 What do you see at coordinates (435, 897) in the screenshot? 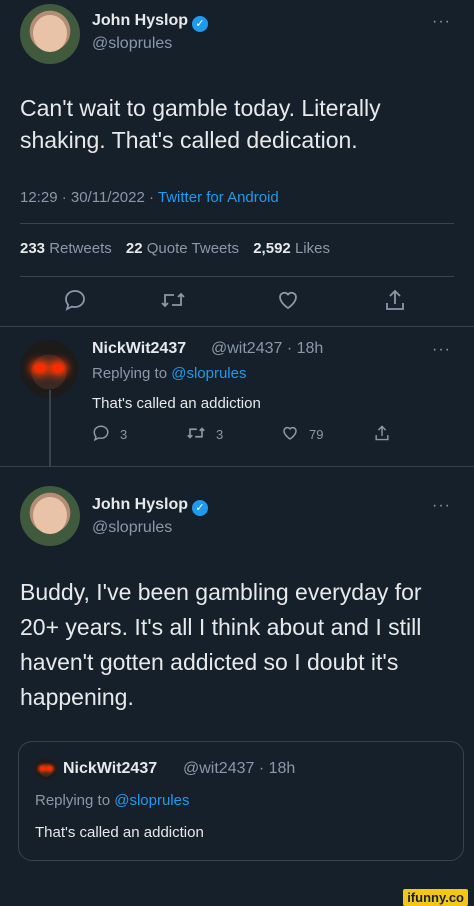
I see `watermark: ifunny.co` at bounding box center [435, 897].